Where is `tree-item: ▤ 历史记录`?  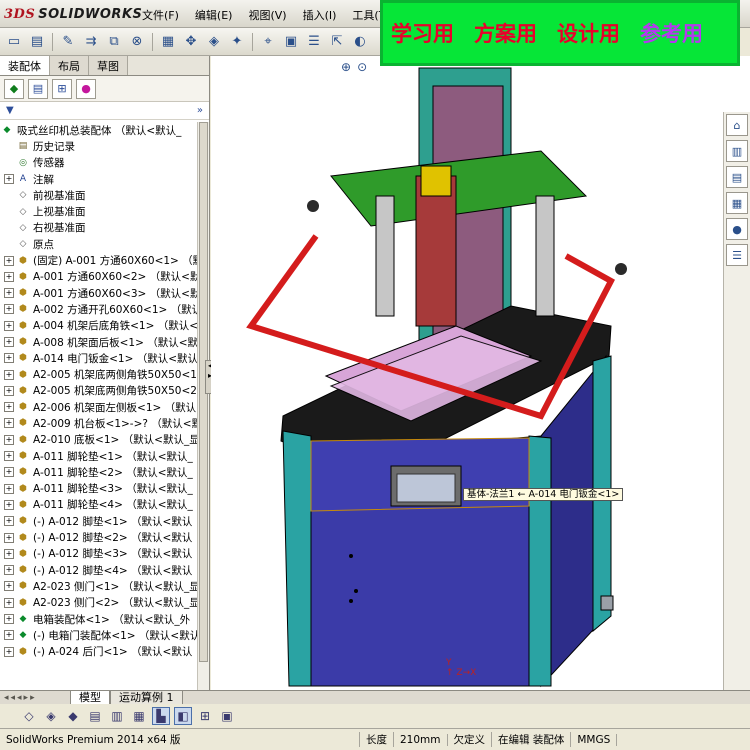
tree-item: ▤ 历史记录 is located at coordinates (99, 146).